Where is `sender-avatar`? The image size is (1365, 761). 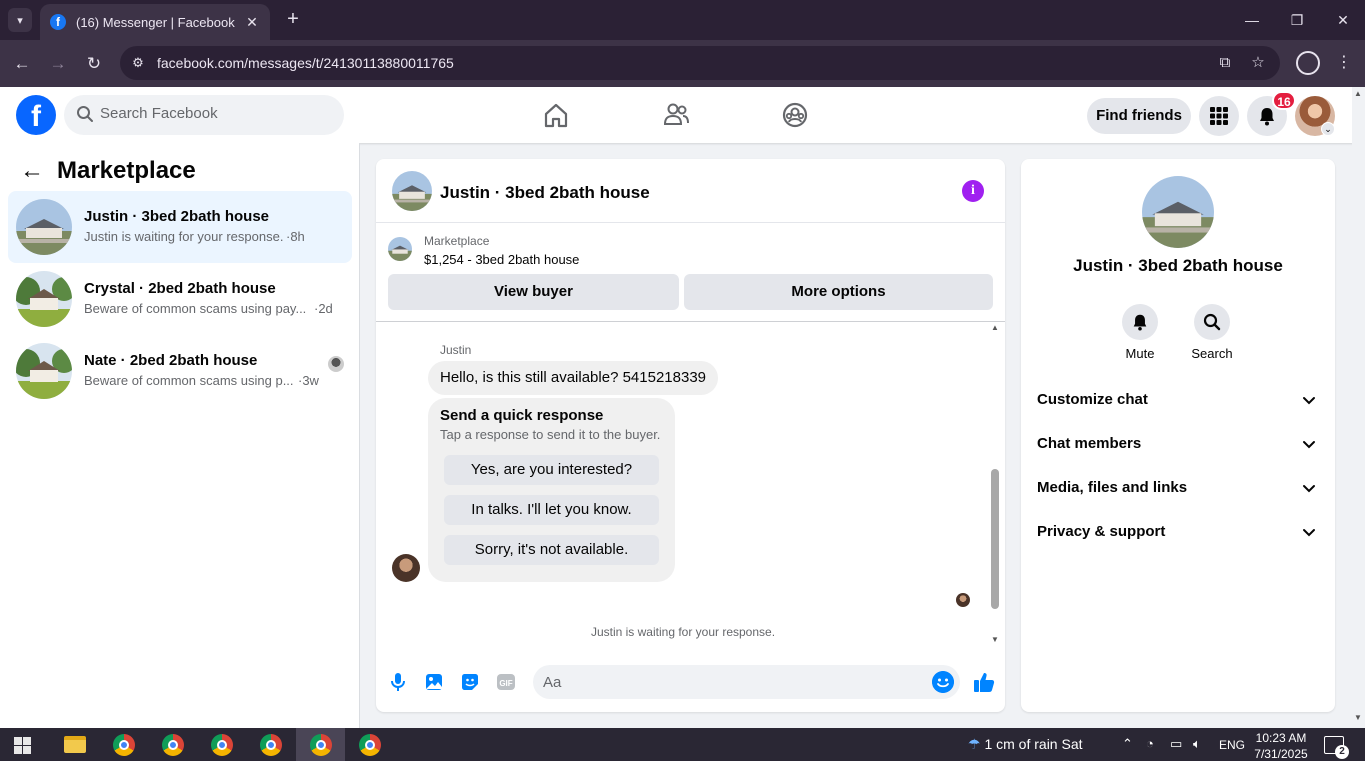 sender-avatar is located at coordinates (406, 568).